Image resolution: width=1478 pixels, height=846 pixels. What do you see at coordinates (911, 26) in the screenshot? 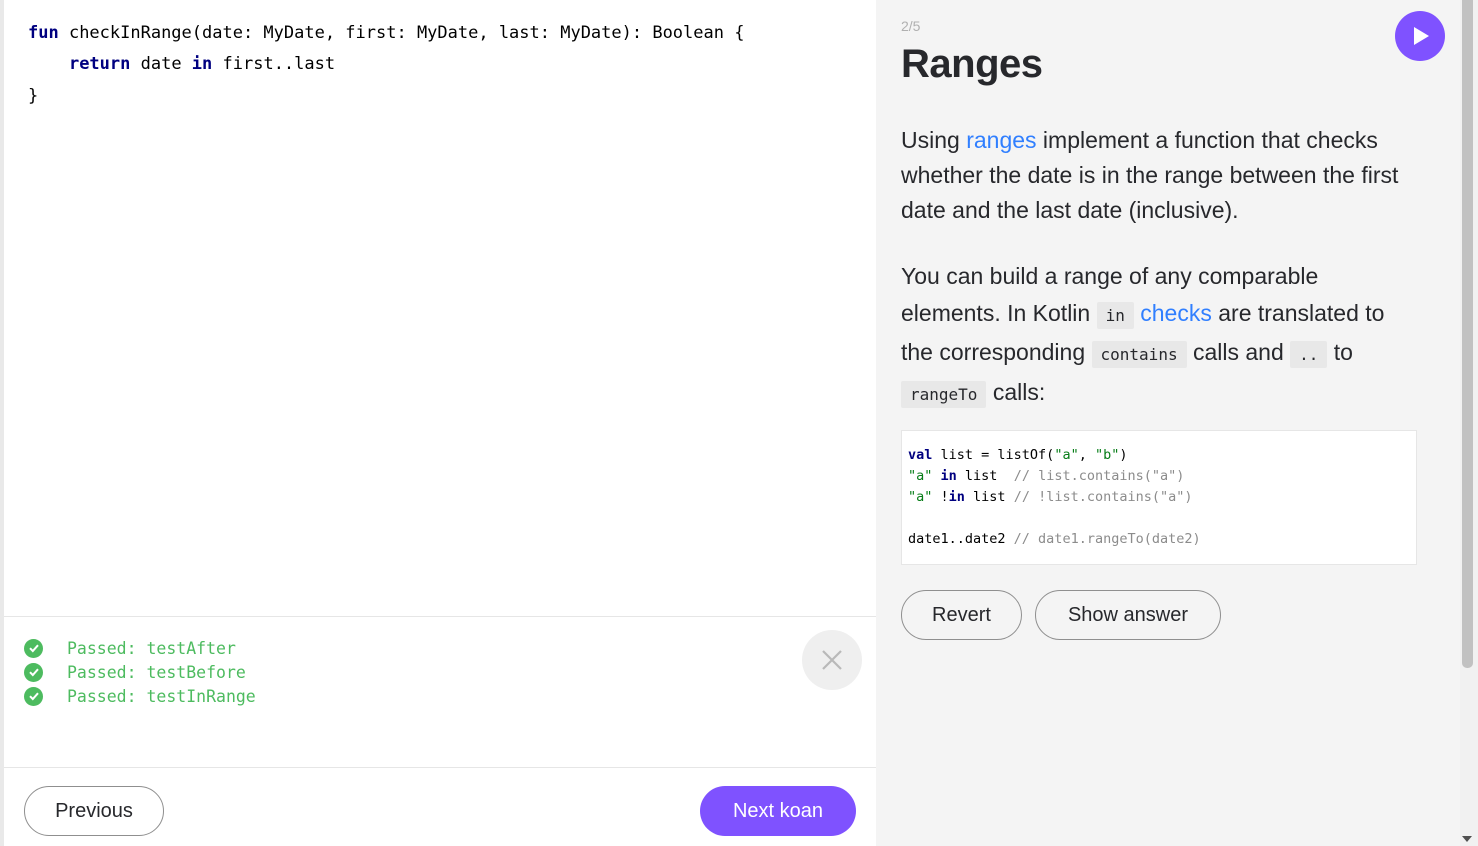
I see `step-counter: 2/5` at bounding box center [911, 26].